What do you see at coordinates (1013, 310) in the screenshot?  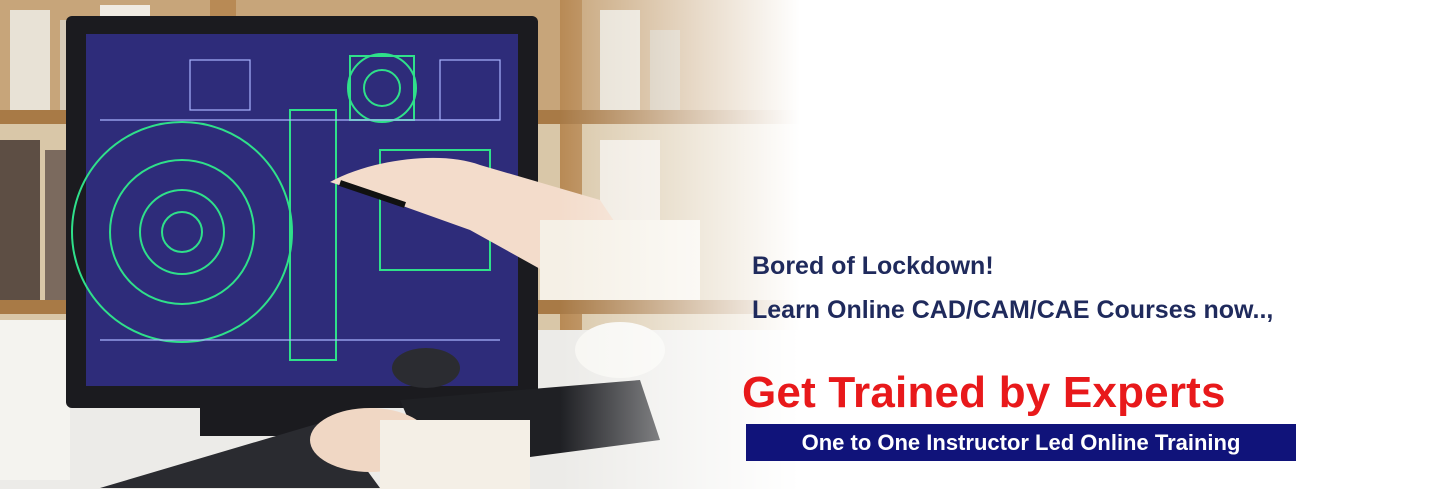 I see `courses-subheading: Learn Online CAD/CAM/CAE Courses now..,` at bounding box center [1013, 310].